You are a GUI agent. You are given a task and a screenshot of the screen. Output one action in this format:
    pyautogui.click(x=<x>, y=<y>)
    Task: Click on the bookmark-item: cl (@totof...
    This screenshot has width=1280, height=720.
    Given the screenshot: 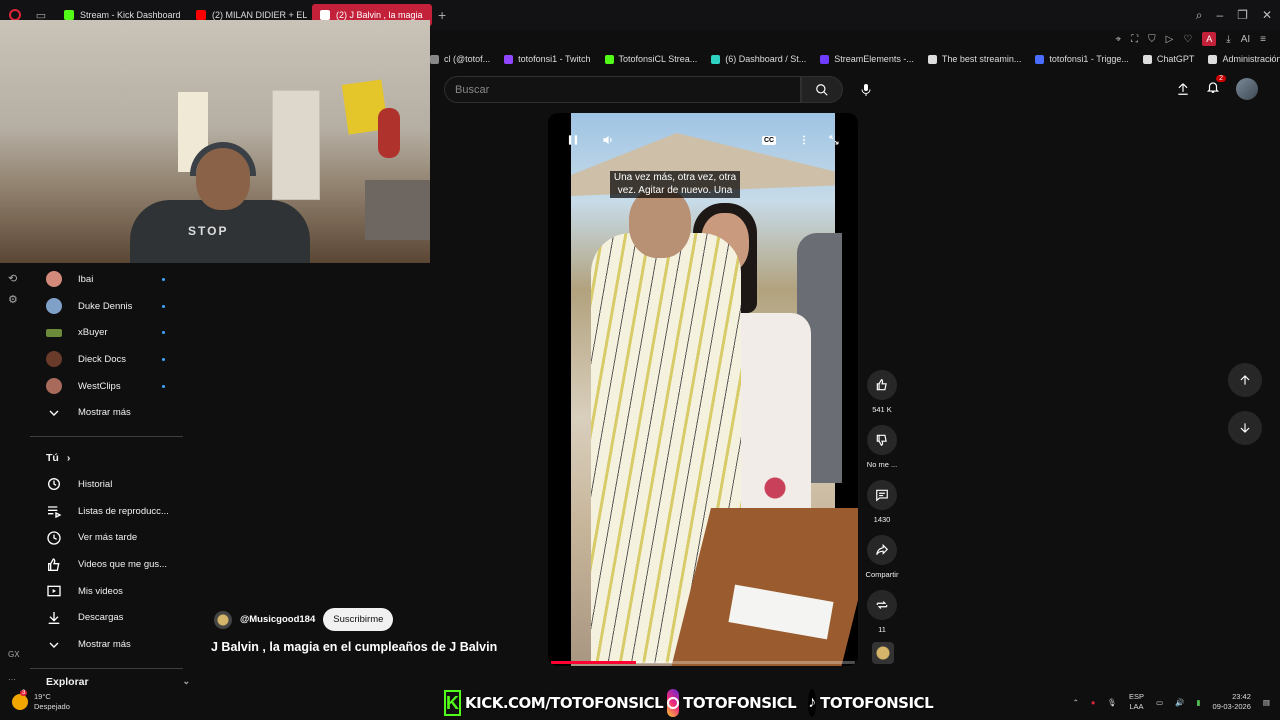 What is the action you would take?
    pyautogui.click(x=460, y=59)
    